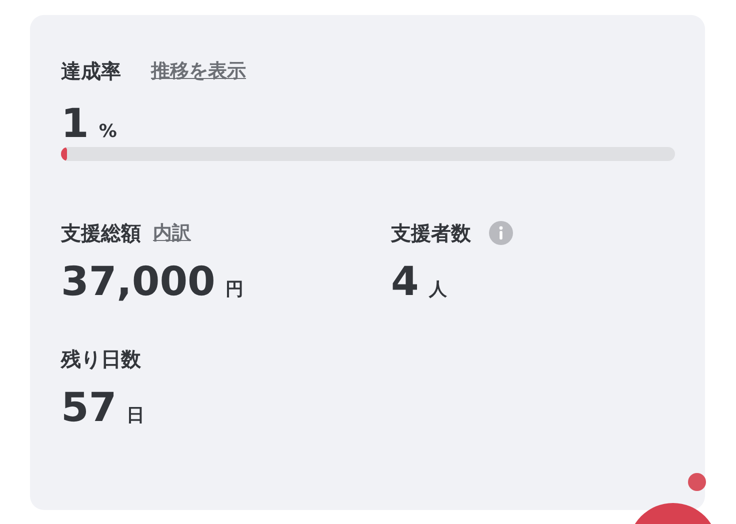  I want to click on stat-value: 37,000, so click(138, 282).